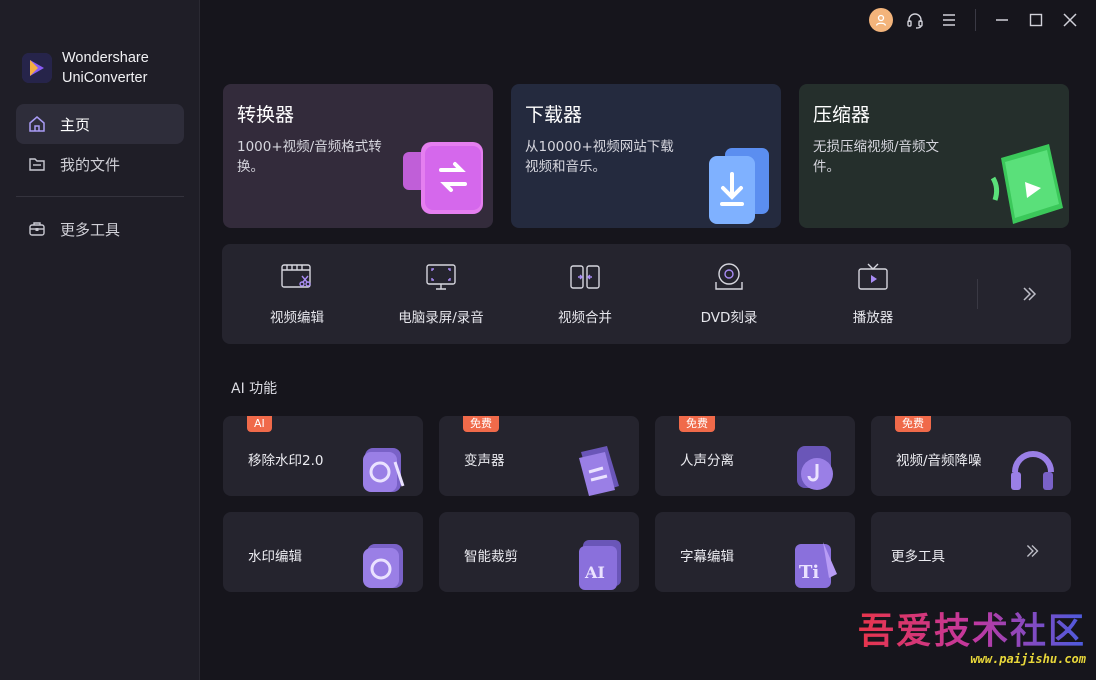 The width and height of the screenshot is (1096, 680). What do you see at coordinates (918, 557) in the screenshot?
I see `ai-card-label: 更多工具` at bounding box center [918, 557].